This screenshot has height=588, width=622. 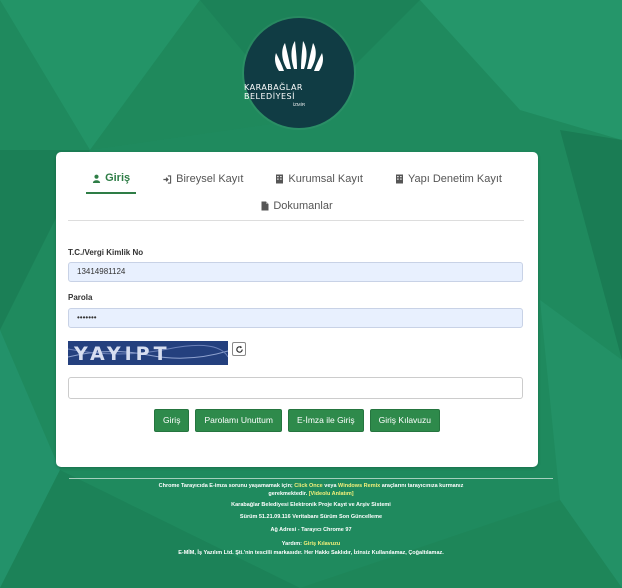 What do you see at coordinates (331, 494) in the screenshot?
I see `video-tutorial-link: [Videolu Anlatım]` at bounding box center [331, 494].